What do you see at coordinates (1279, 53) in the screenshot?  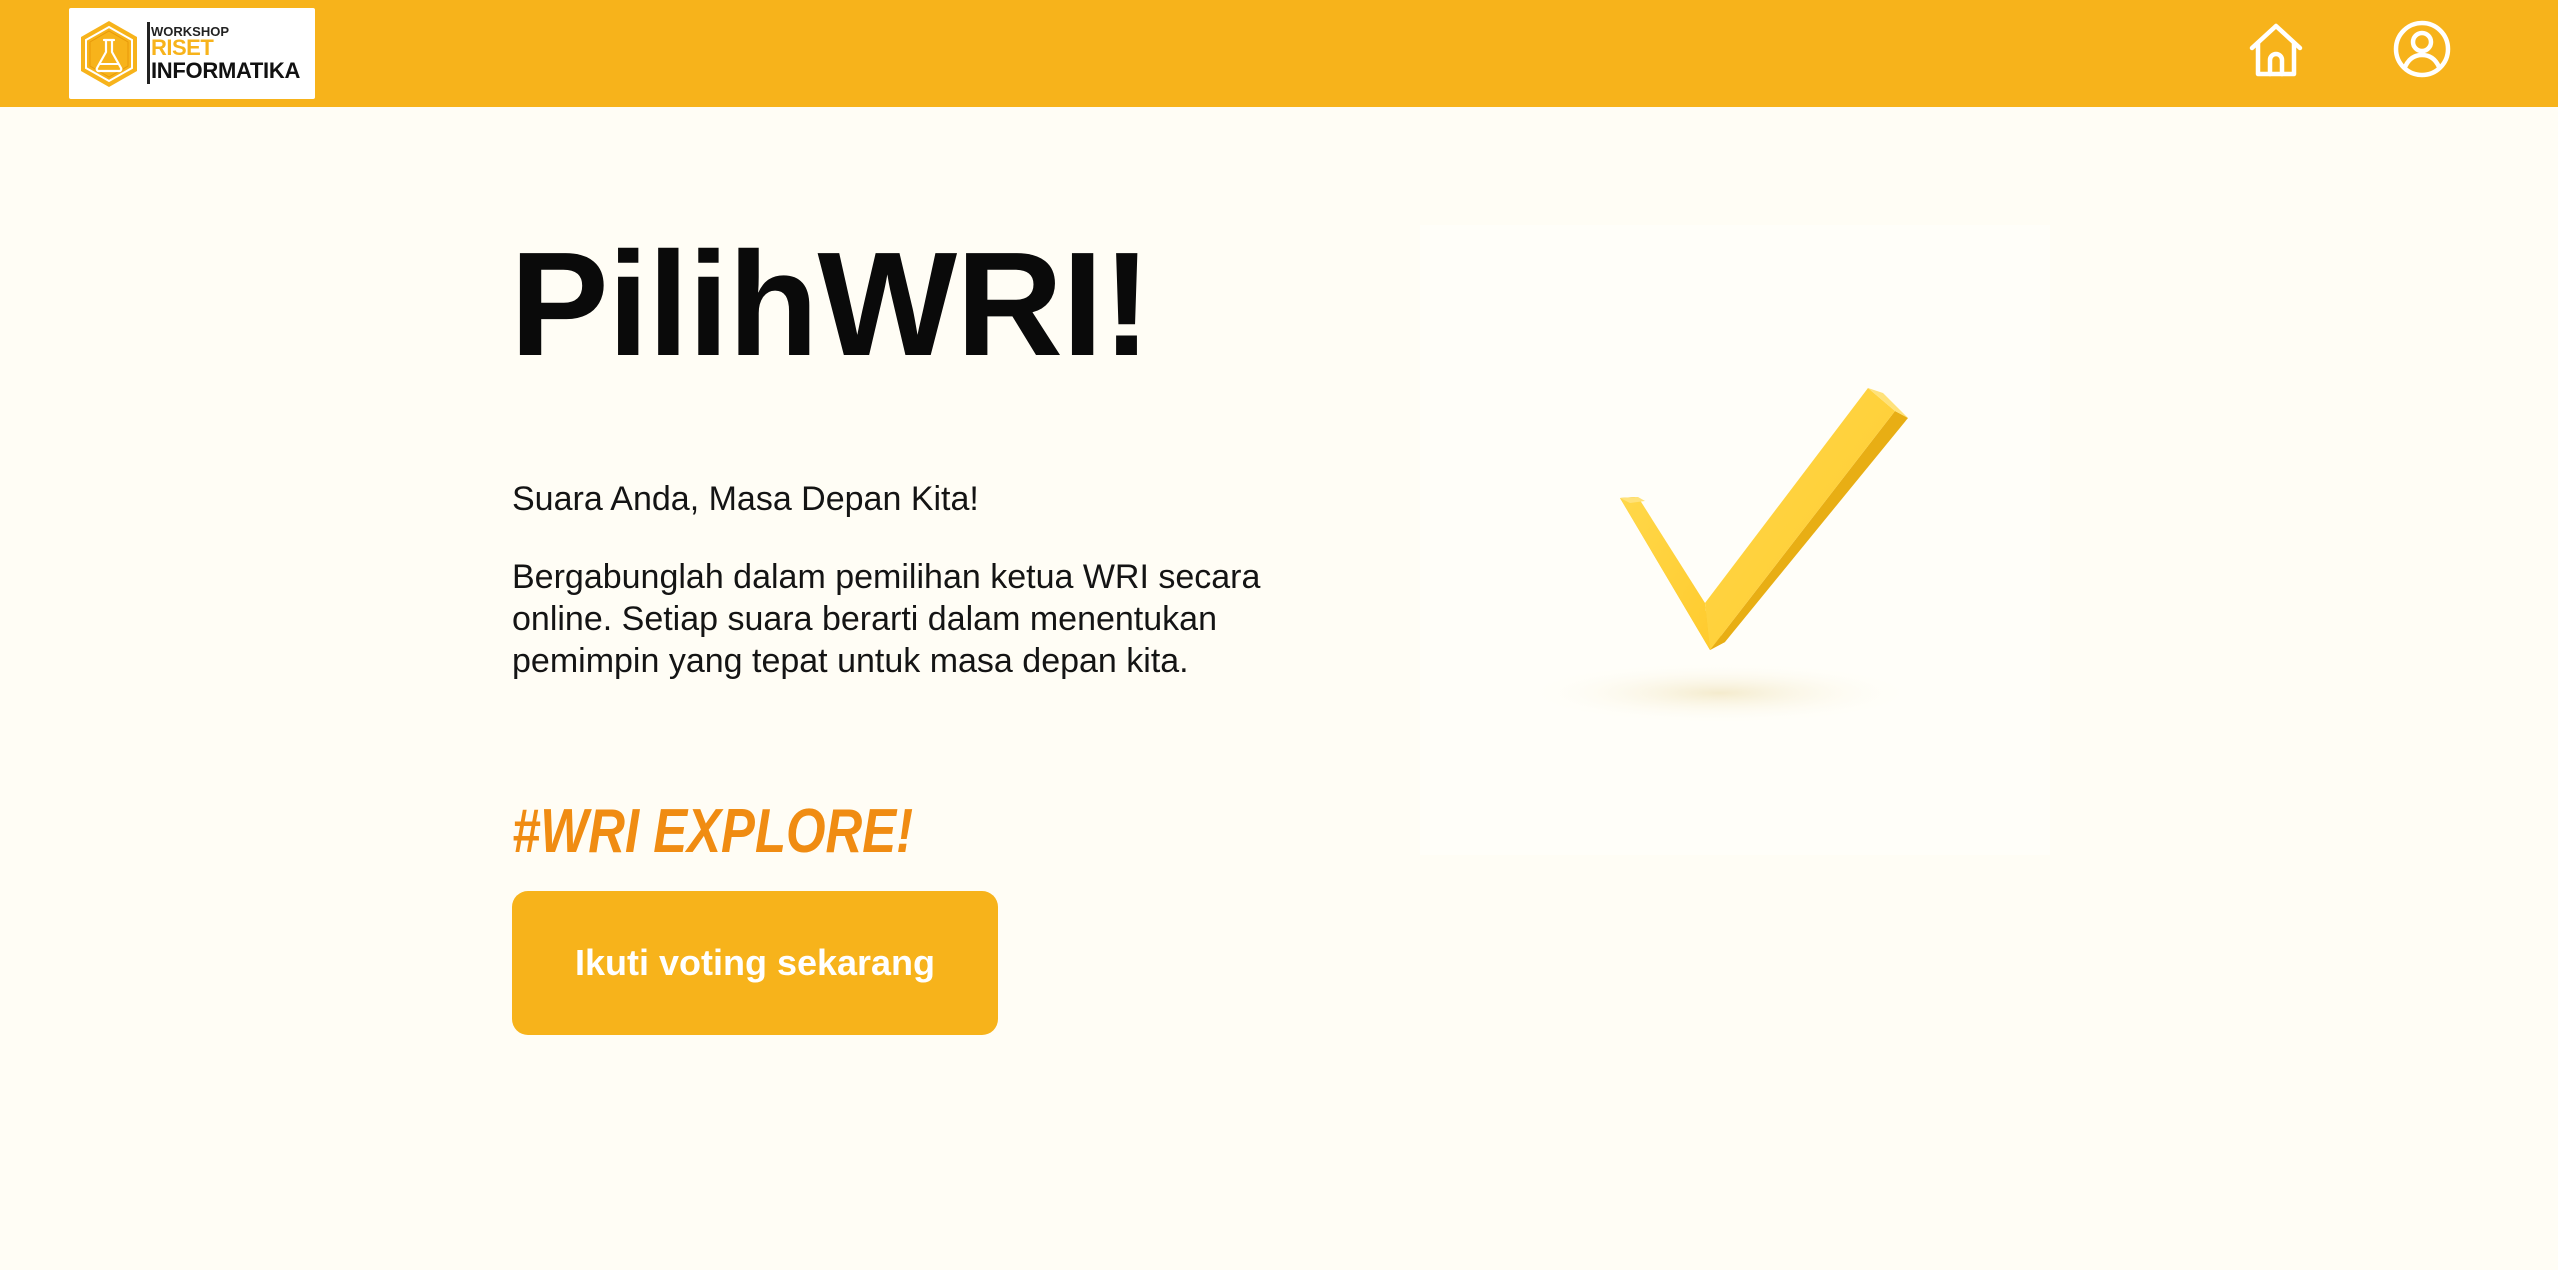 I see `navbar: WORKSHOP RISET INFORMATIKA` at bounding box center [1279, 53].